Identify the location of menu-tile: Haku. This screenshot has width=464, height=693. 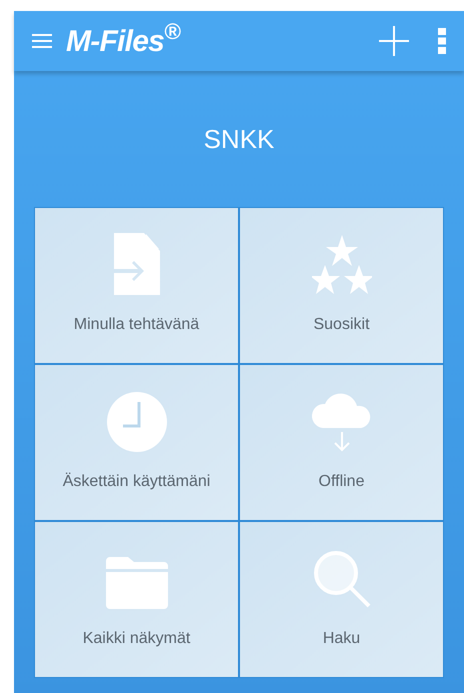
(341, 599).